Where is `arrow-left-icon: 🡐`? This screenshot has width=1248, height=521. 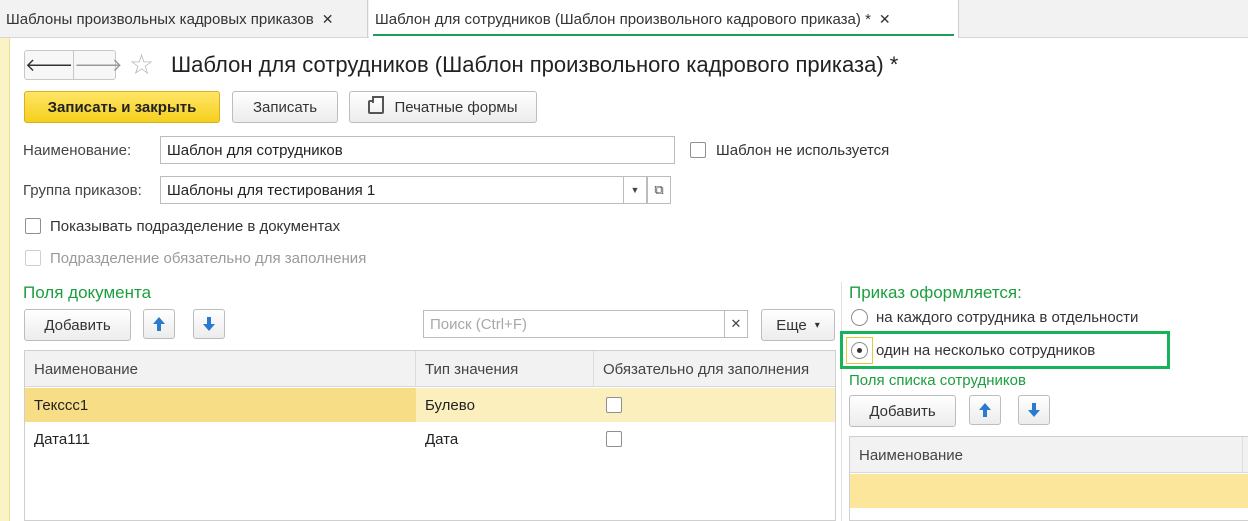
arrow-left-icon: 🡐 is located at coordinates (49, 65).